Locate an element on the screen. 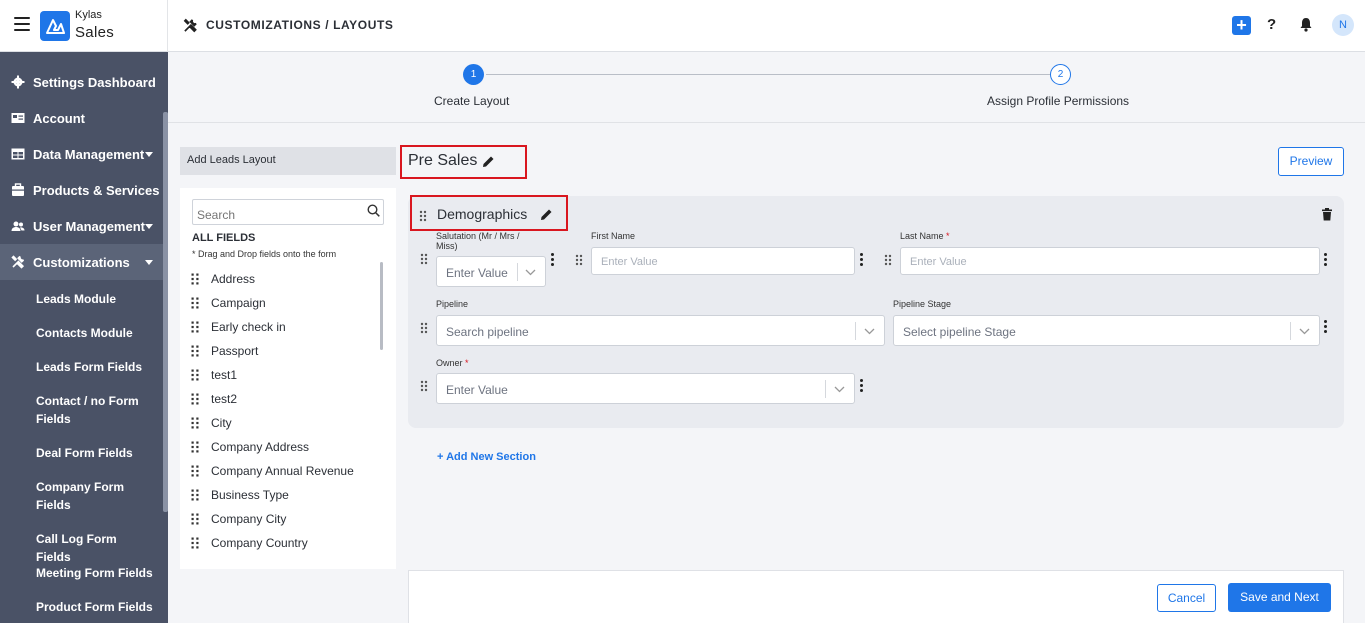 This screenshot has width=1365, height=623. field-list-item-label: test2 is located at coordinates (224, 399).